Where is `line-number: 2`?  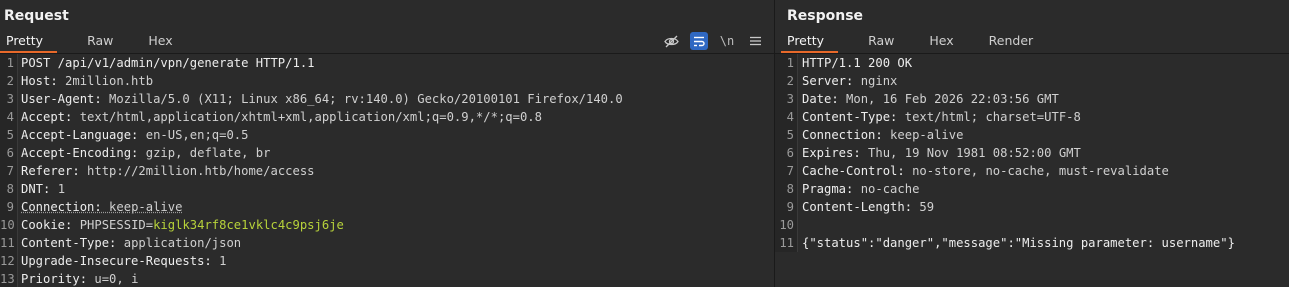
line-number: 2 is located at coordinates (8, 81).